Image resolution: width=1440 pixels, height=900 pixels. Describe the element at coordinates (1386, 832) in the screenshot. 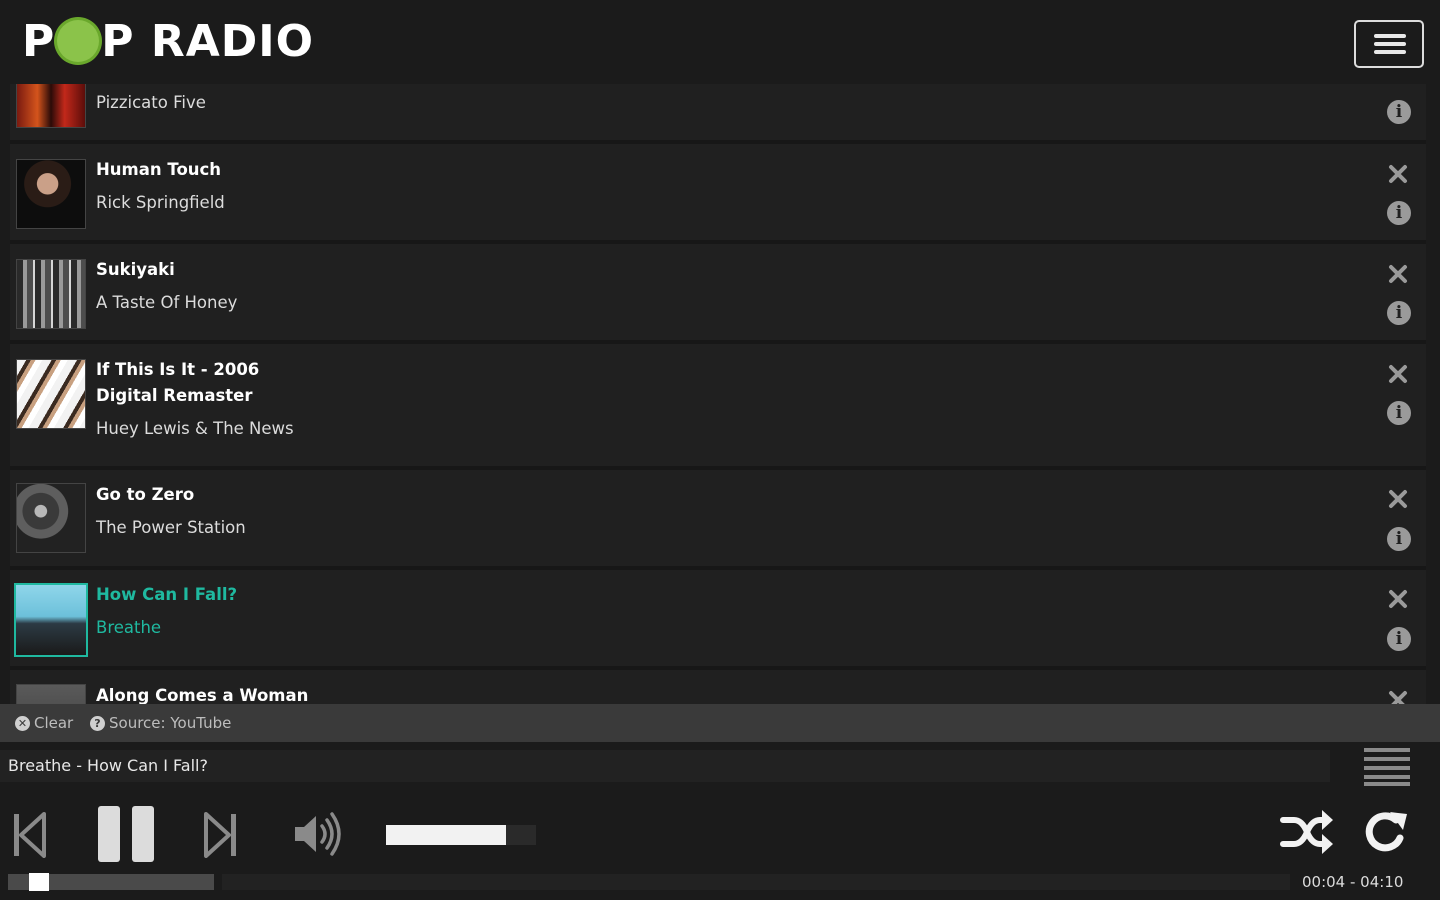

I see `repeat-icon` at that location.